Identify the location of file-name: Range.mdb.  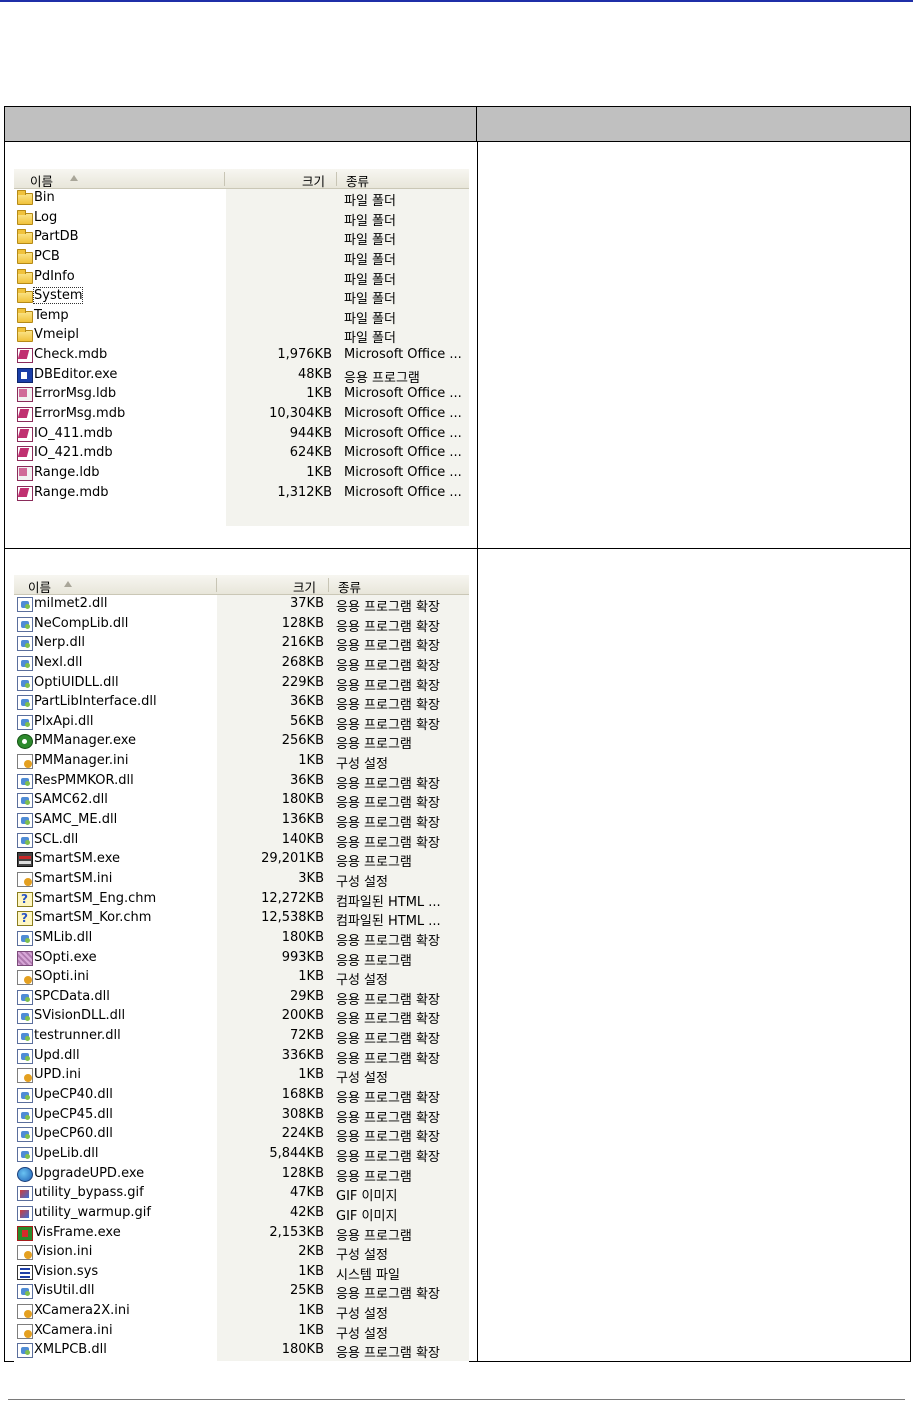
(71, 492).